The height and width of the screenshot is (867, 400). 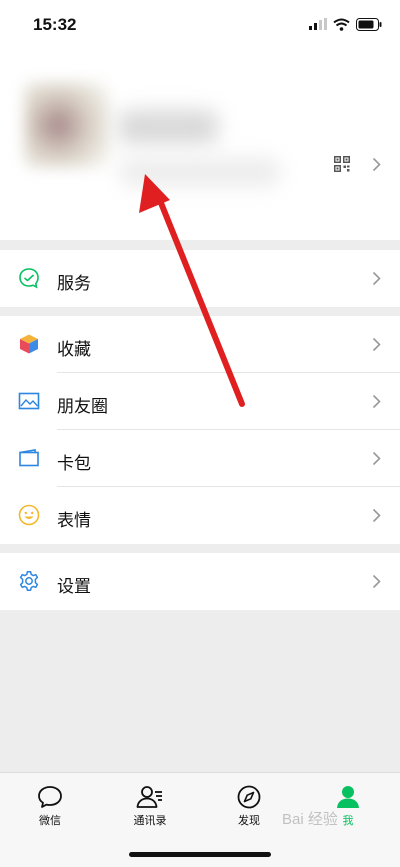 What do you see at coordinates (200, 172) in the screenshot?
I see `wechat-id-redacted` at bounding box center [200, 172].